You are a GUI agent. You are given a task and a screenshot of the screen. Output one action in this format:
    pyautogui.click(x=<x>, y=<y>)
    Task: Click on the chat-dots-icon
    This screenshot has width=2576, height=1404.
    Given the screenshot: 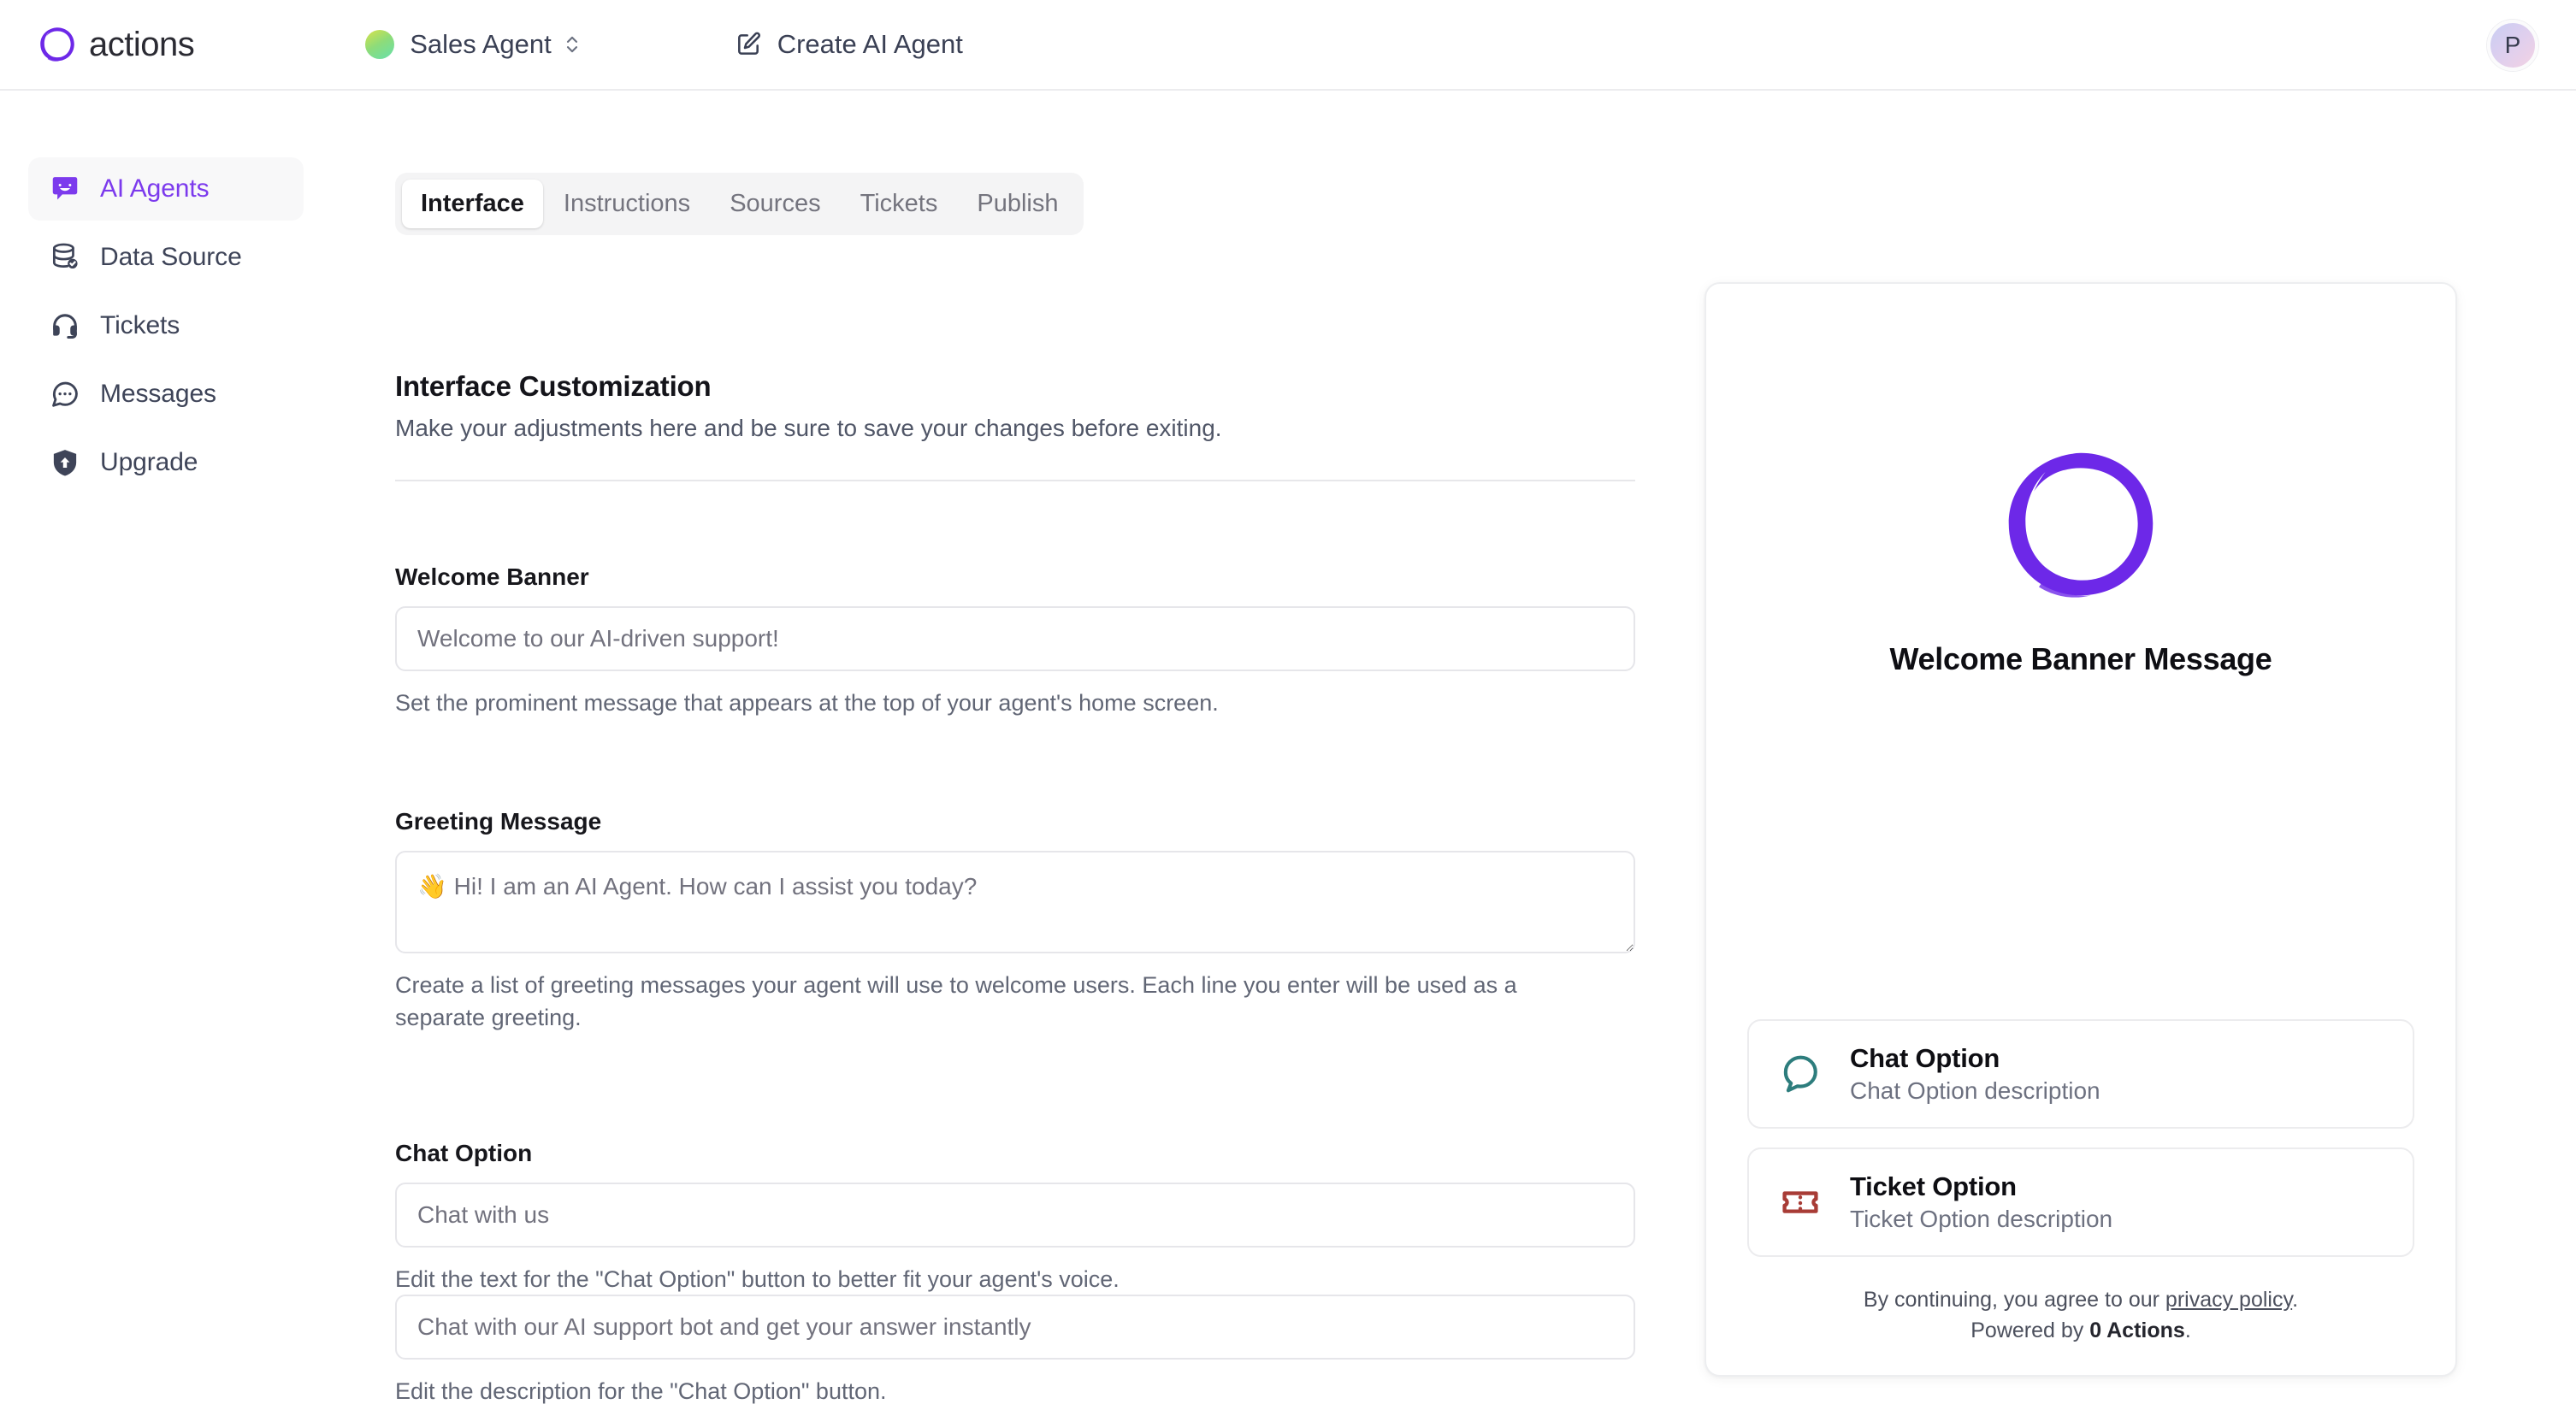 What is the action you would take?
    pyautogui.click(x=65, y=394)
    